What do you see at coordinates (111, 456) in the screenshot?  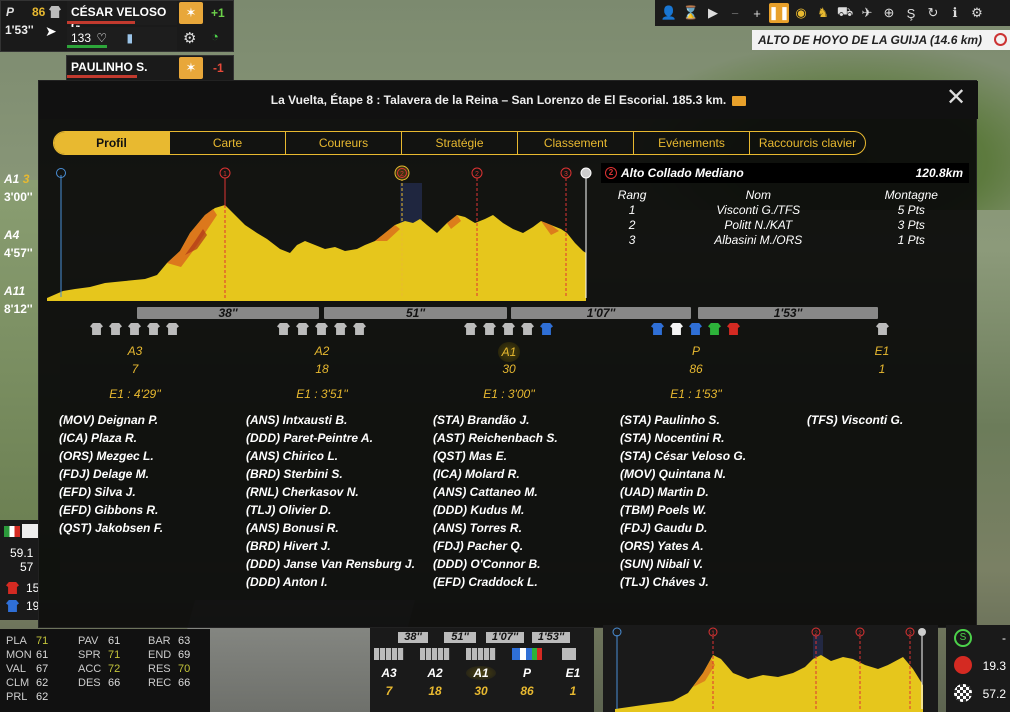 I see `rider-entry: (ORS) Mezgec L.` at bounding box center [111, 456].